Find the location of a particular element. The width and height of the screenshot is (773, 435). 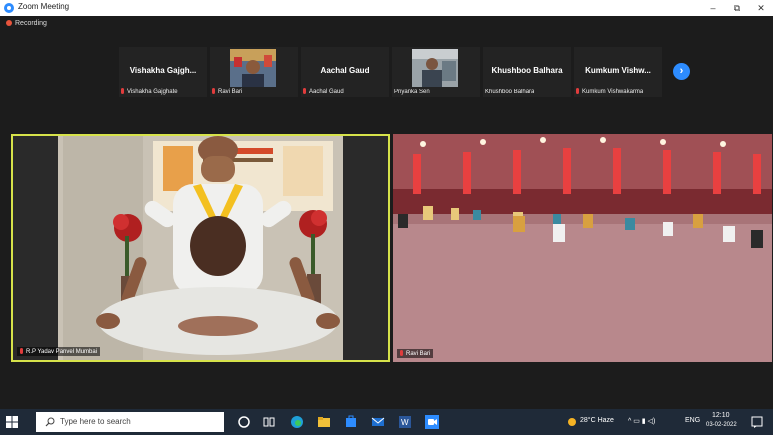

maximize-button: ⧉ is located at coordinates (737, 8).